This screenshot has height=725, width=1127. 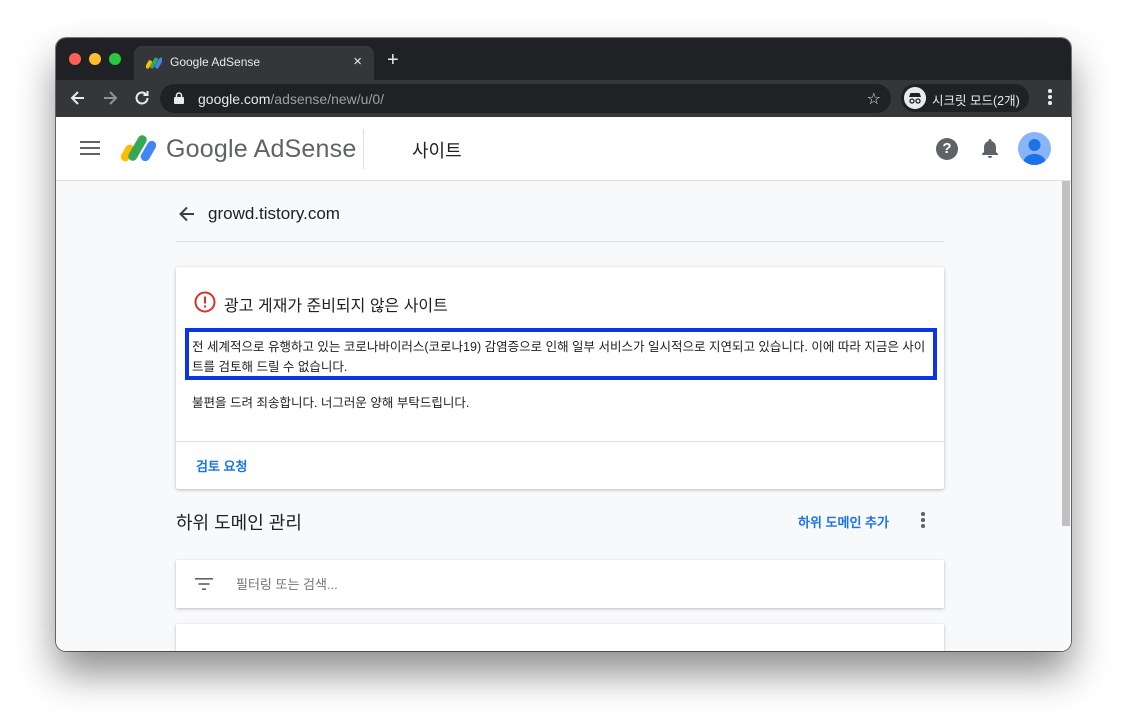 I want to click on request-review-button: 검토 요청, so click(x=221, y=465).